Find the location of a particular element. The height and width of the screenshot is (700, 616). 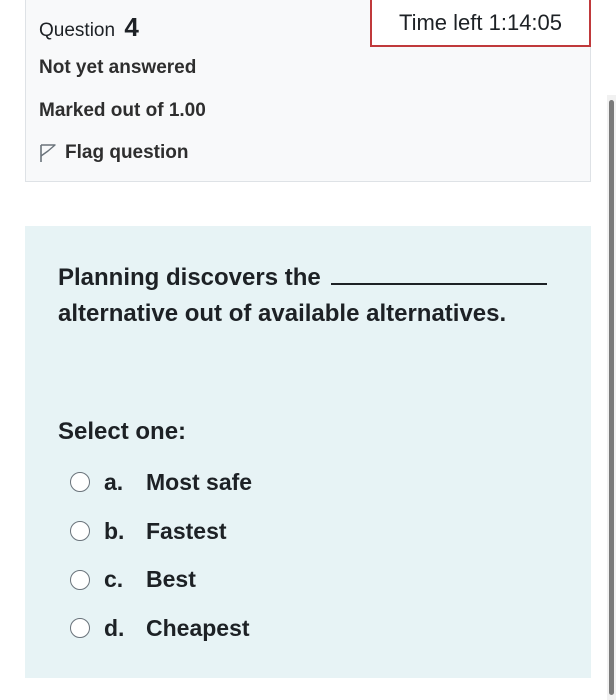

answer-text: Cheapest is located at coordinates (198, 628).